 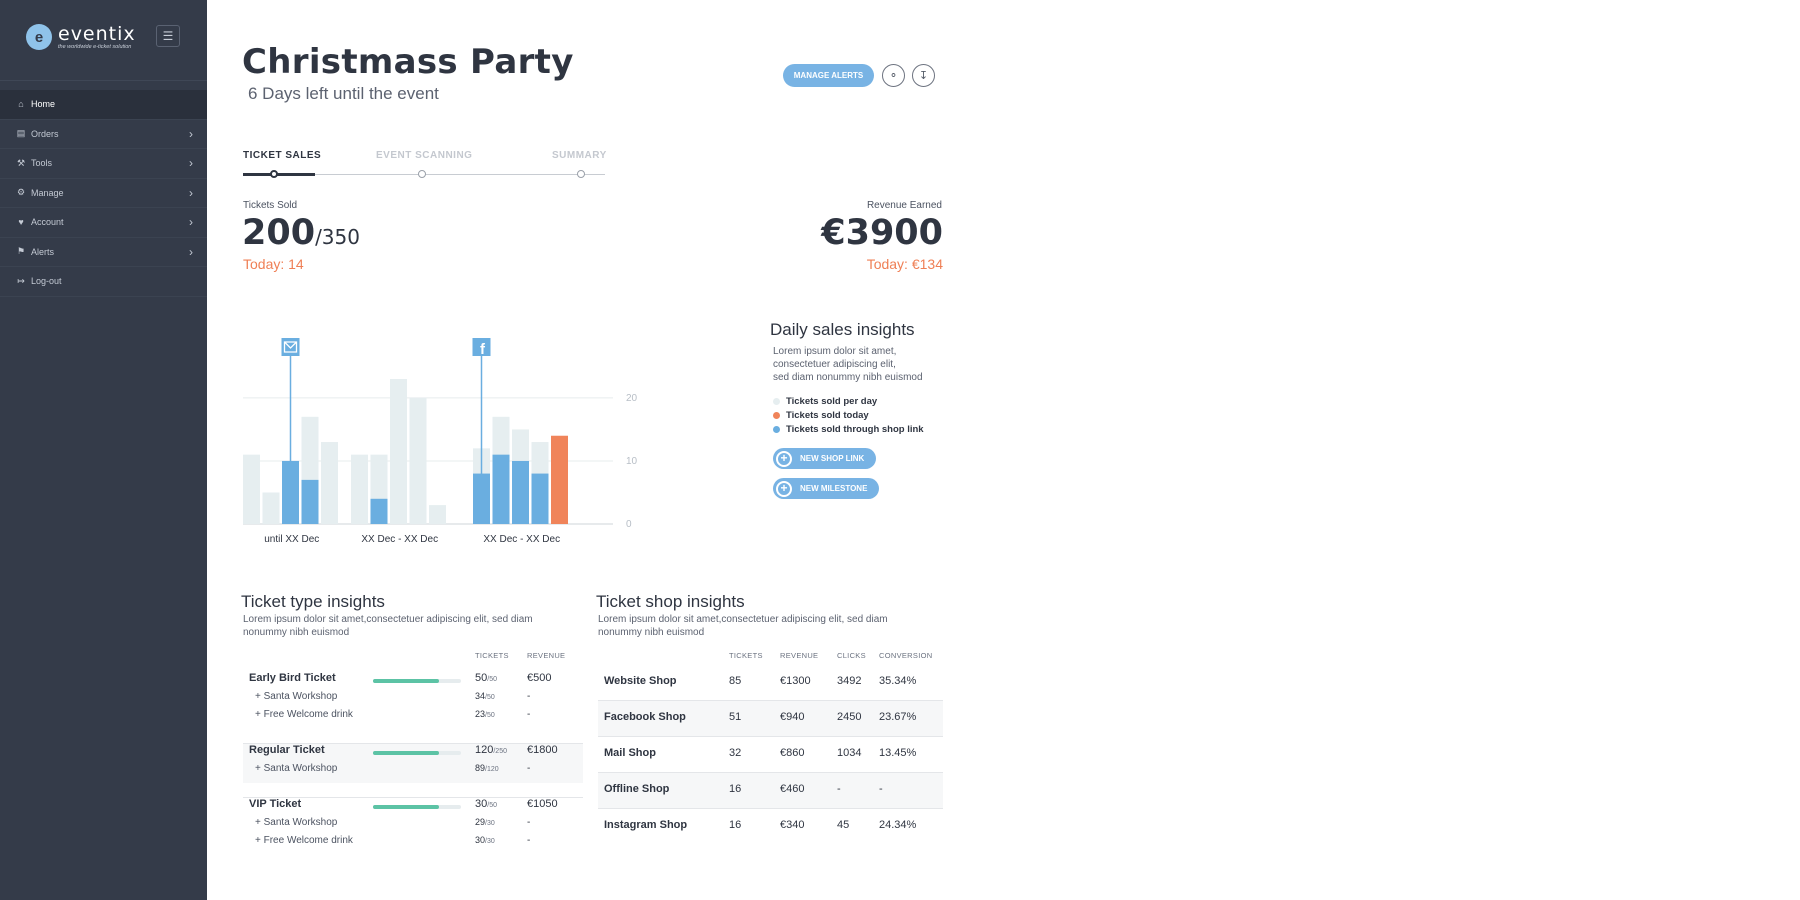 I want to click on download-button: ↧, so click(x=923, y=75).